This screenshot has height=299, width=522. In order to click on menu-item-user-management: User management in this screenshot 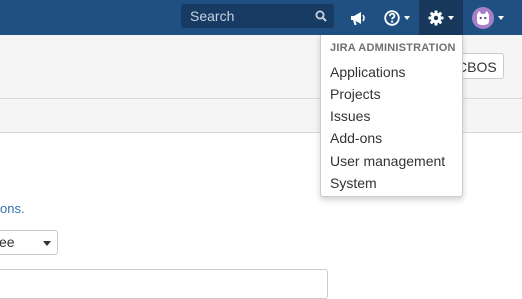, I will do `click(387, 161)`.